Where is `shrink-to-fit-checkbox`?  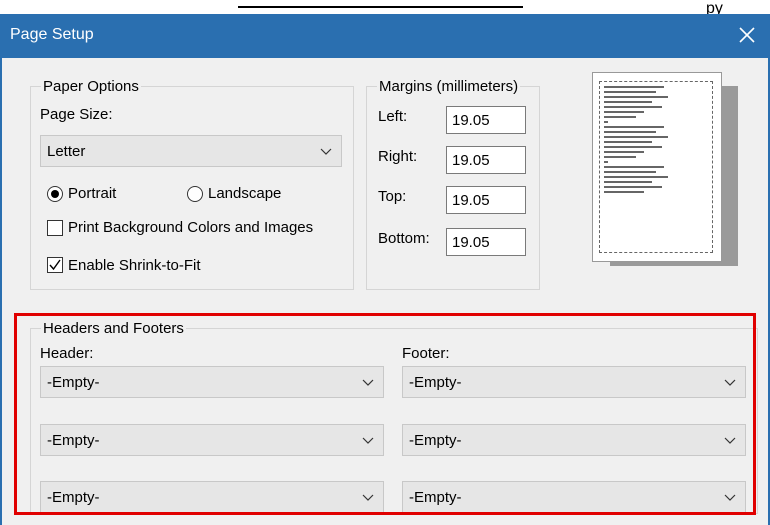 shrink-to-fit-checkbox is located at coordinates (55, 265).